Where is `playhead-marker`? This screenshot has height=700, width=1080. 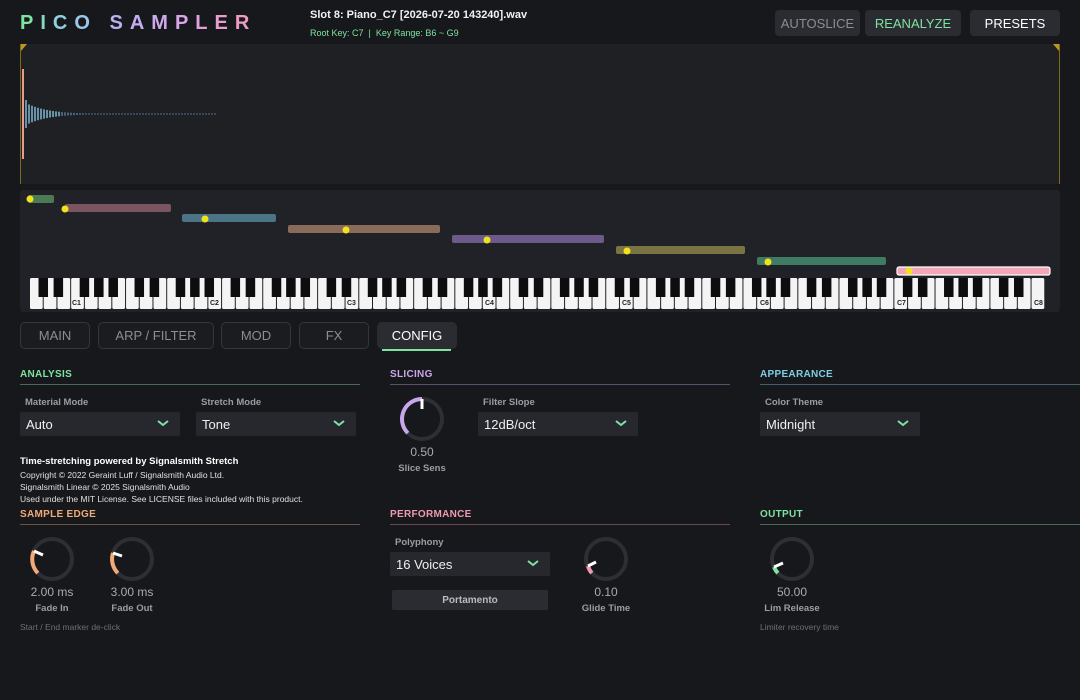 playhead-marker is located at coordinates (23, 114).